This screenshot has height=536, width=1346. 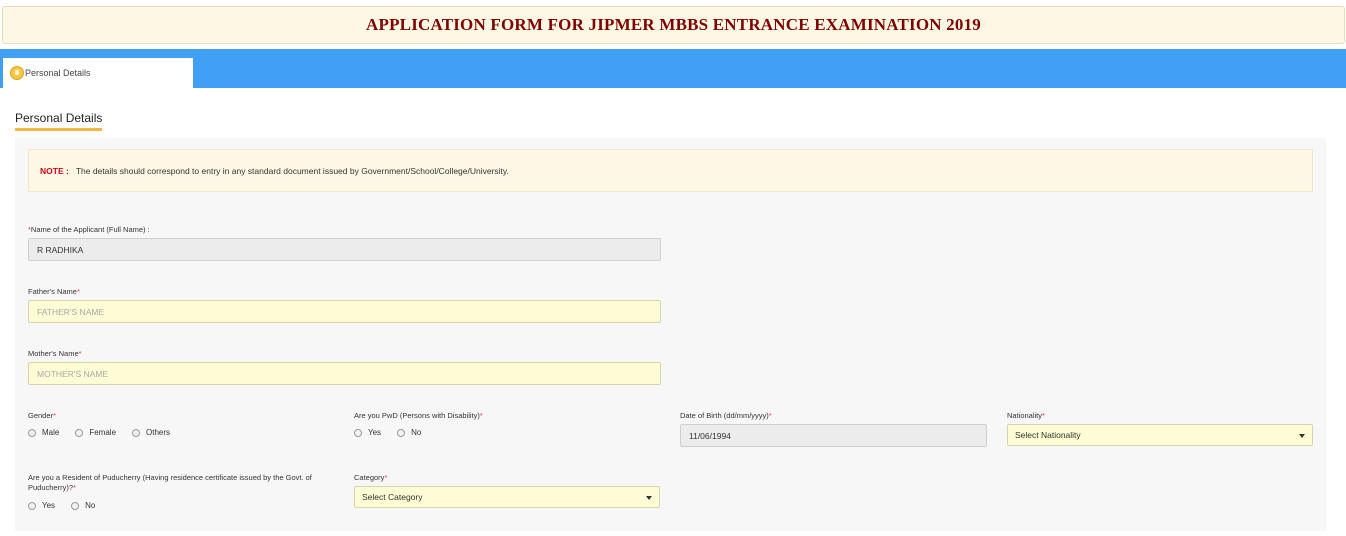 I want to click on dob-label-text: Date of Birth (dd/mm/yyyy), so click(x=724, y=415).